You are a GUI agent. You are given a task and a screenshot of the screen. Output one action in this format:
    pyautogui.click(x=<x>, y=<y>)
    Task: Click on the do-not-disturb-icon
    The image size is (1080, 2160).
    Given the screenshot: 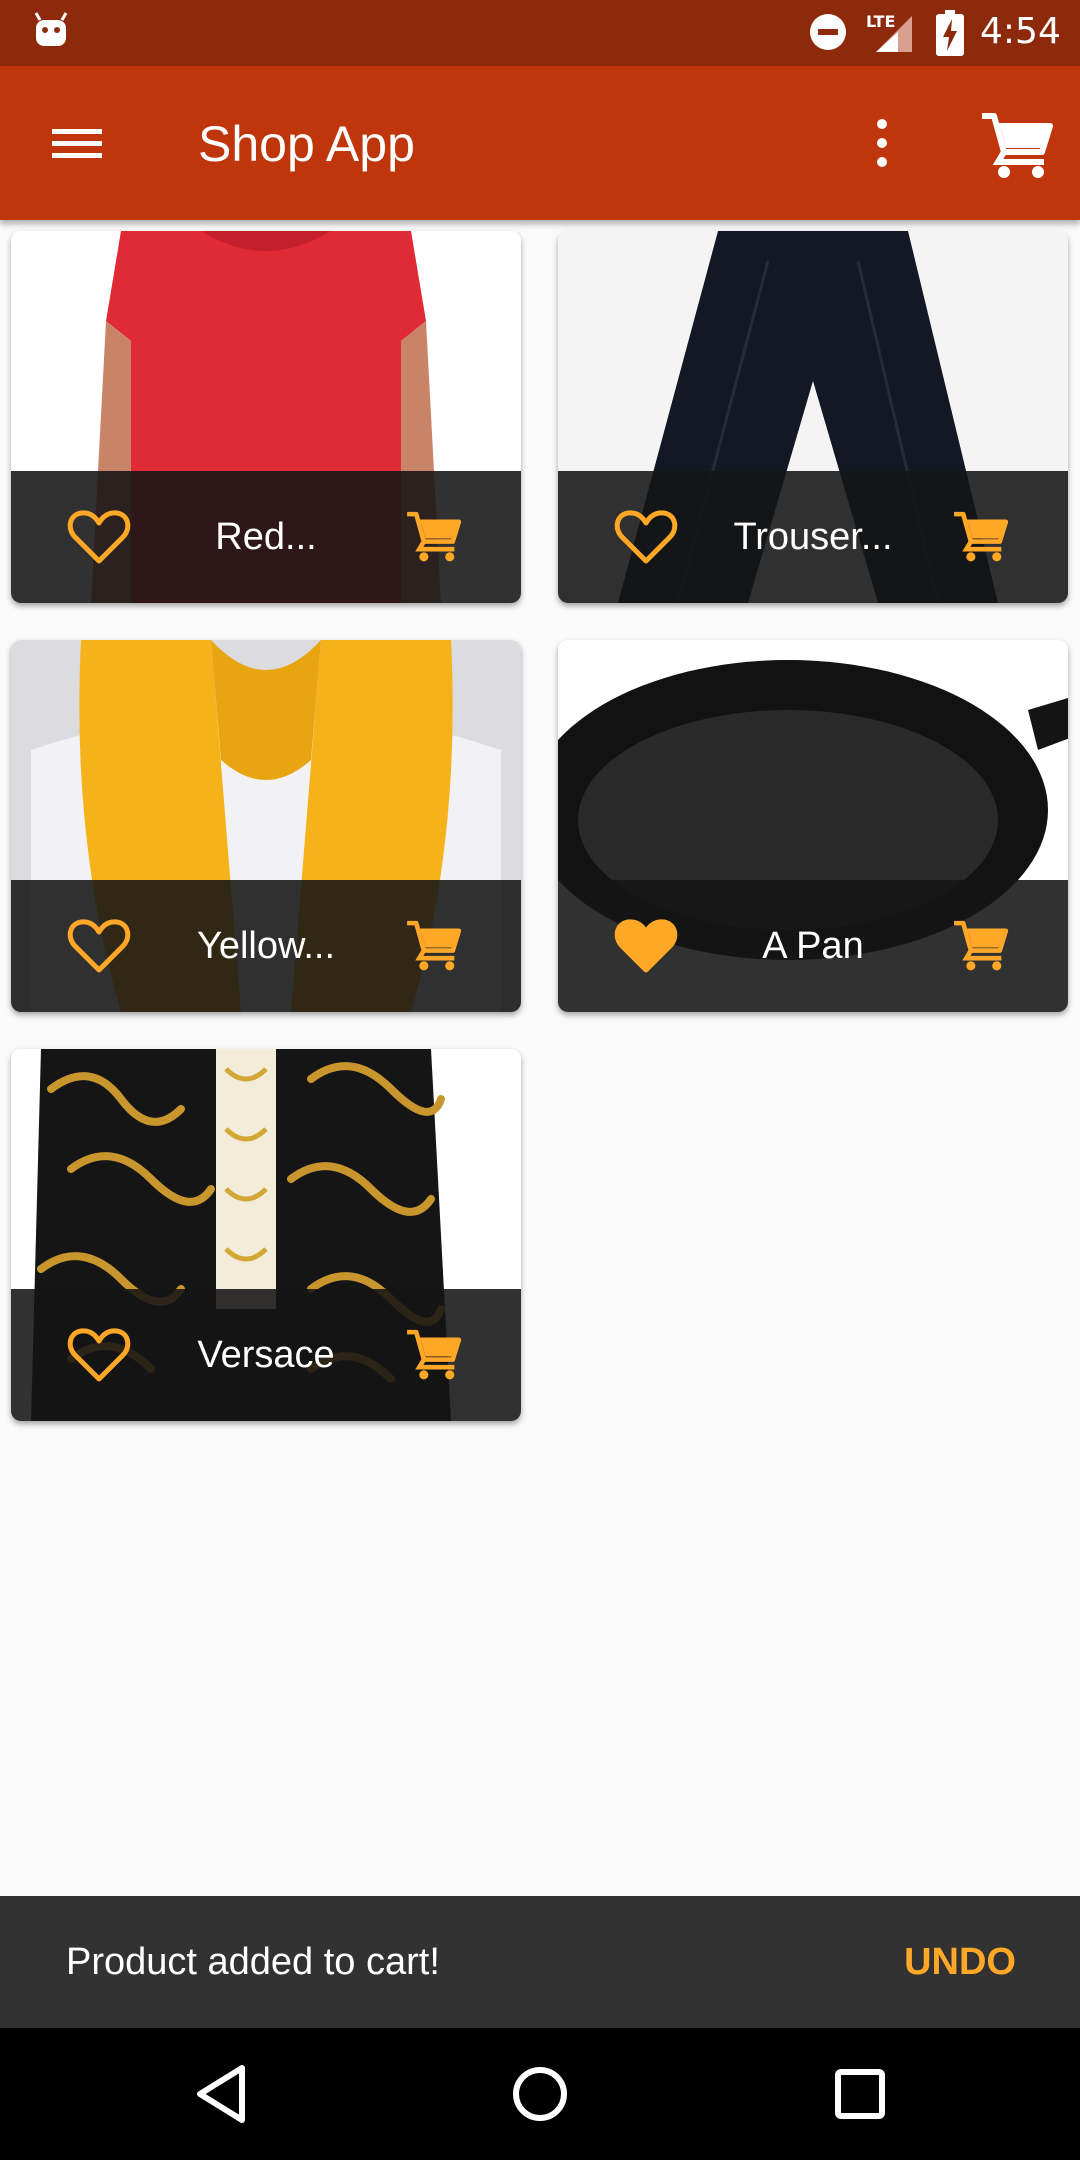 What is the action you would take?
    pyautogui.click(x=828, y=32)
    